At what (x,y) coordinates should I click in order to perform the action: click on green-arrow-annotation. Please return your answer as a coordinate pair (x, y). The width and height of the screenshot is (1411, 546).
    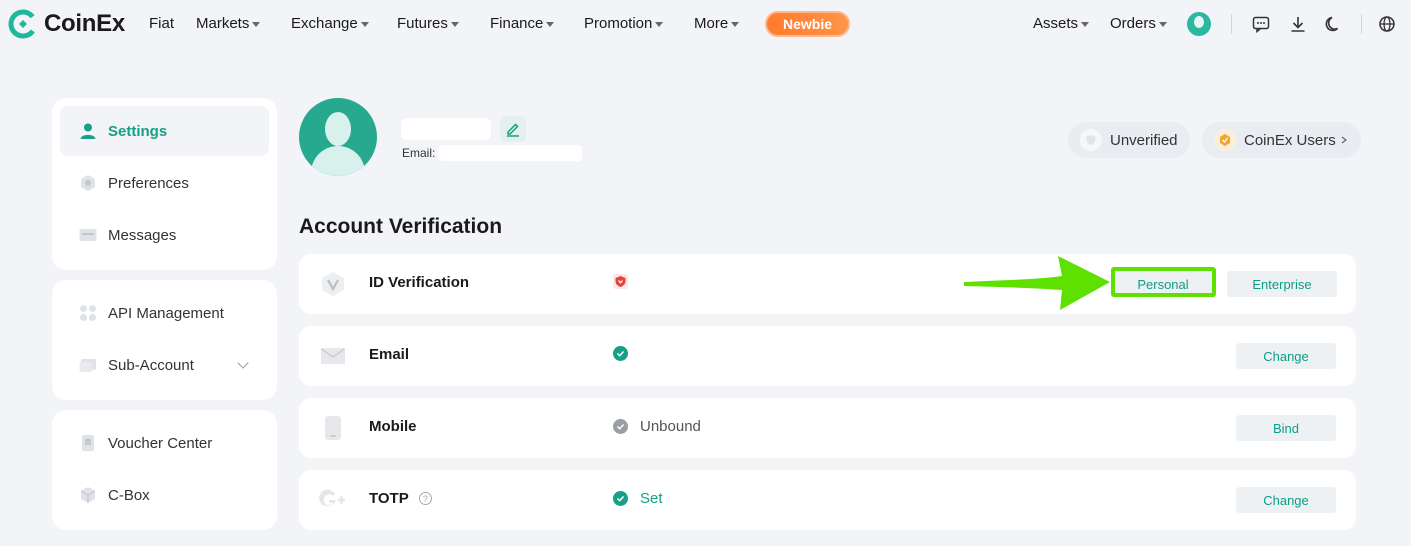
    Looking at the image, I should click on (1037, 283).